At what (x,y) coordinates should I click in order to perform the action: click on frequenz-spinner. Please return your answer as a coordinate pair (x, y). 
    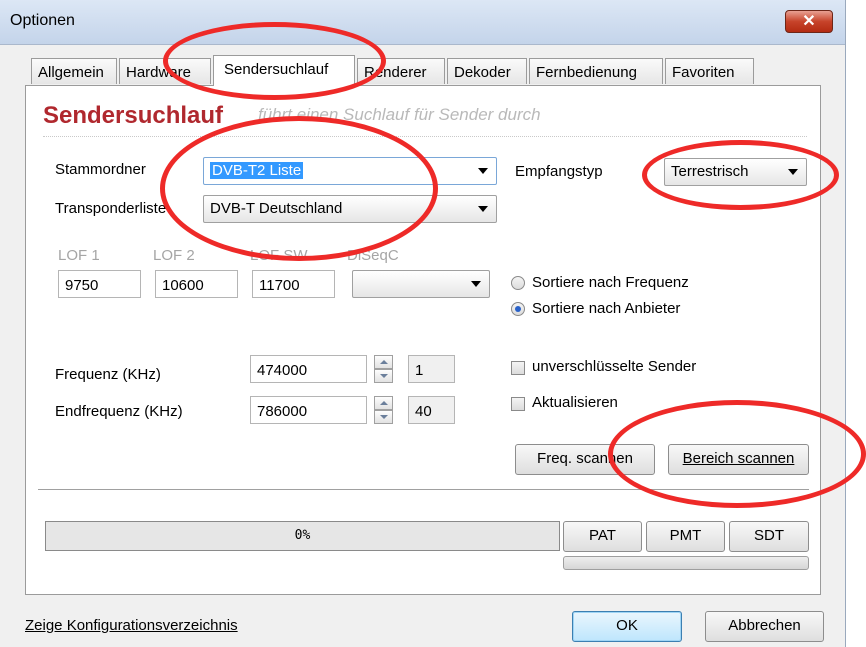
    Looking at the image, I should click on (383, 369).